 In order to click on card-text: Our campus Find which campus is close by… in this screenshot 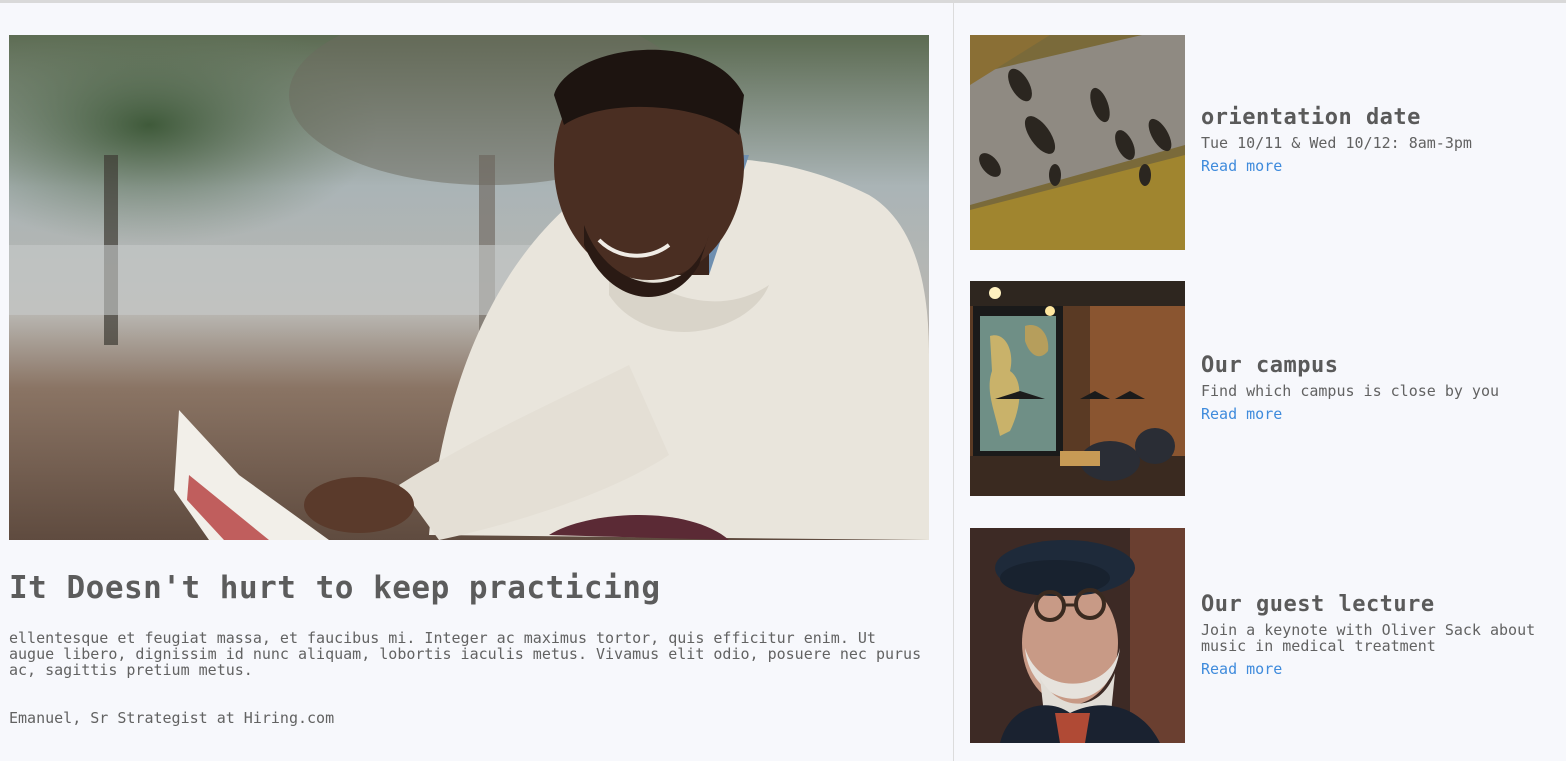, I will do `click(1381, 388)`.